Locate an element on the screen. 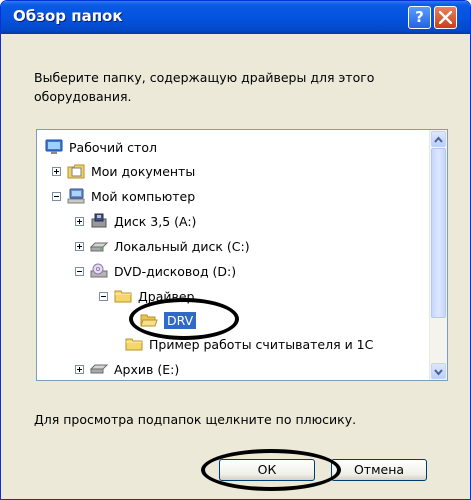 Image resolution: width=471 pixels, height=500 pixels. tree-item-label: DRV is located at coordinates (180, 320).